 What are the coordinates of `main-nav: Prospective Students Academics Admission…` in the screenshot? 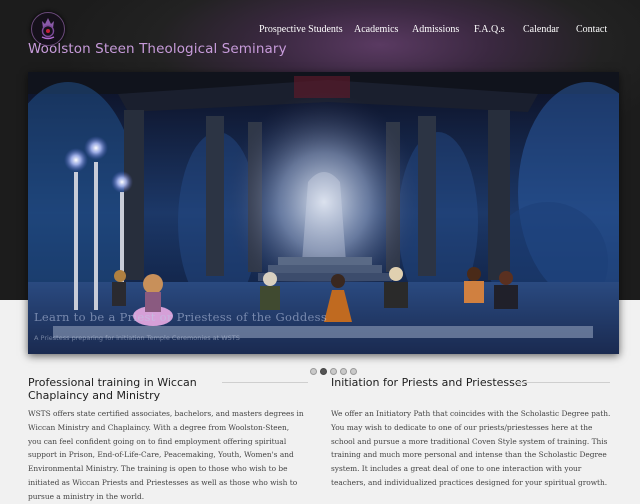 It's located at (320, 31).